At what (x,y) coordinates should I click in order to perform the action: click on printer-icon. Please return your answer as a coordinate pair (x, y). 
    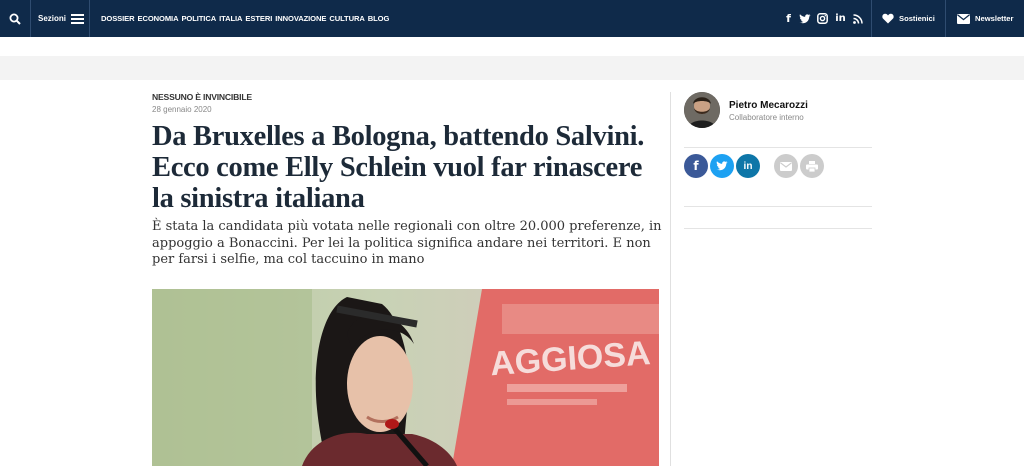
    Looking at the image, I should click on (812, 166).